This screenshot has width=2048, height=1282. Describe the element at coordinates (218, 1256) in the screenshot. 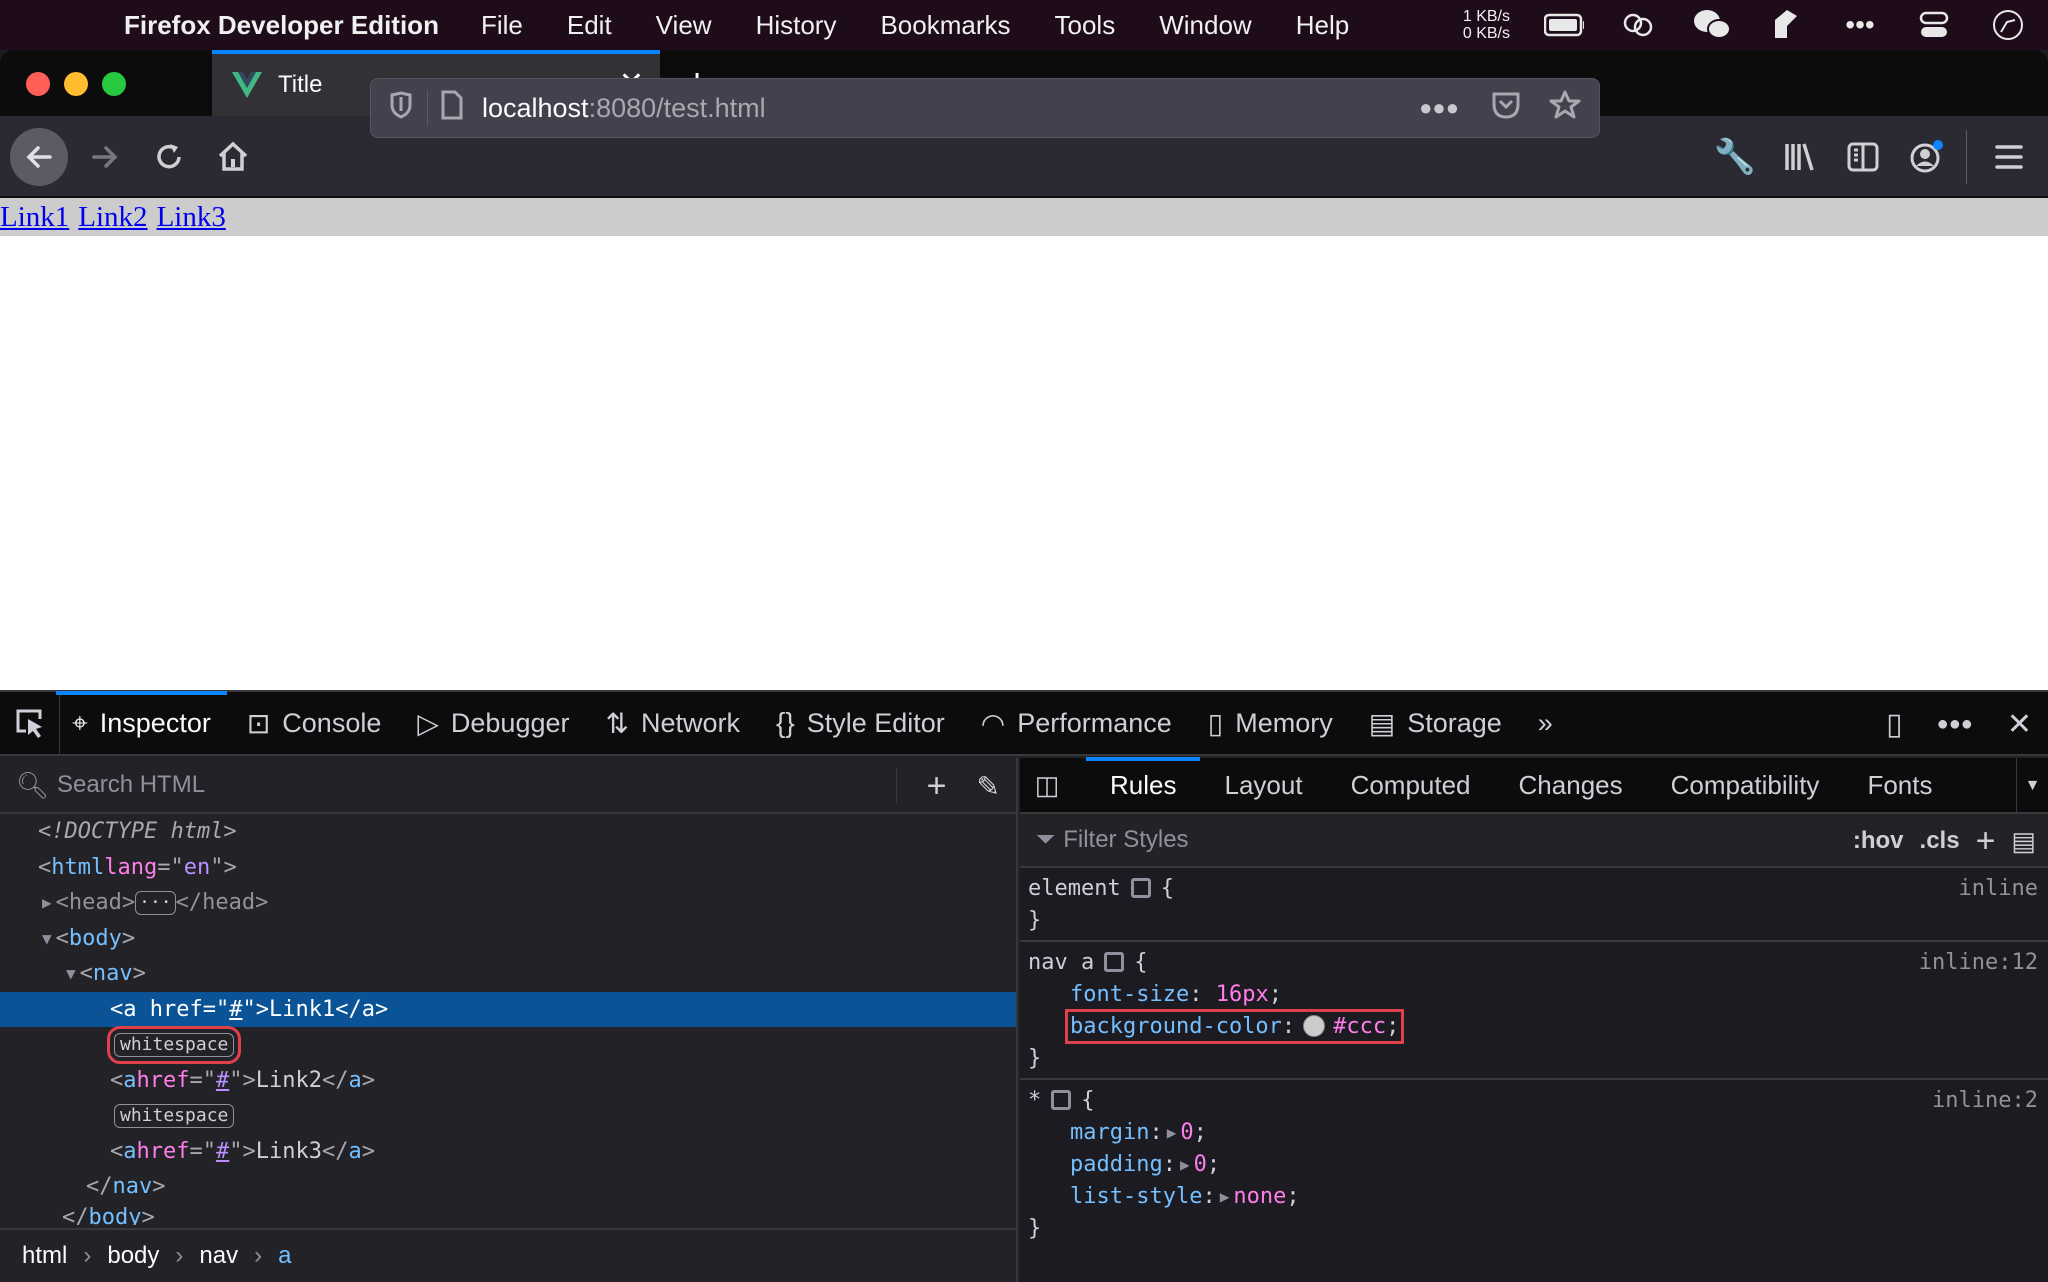

I see `breadcrumb-nav: nav` at that location.